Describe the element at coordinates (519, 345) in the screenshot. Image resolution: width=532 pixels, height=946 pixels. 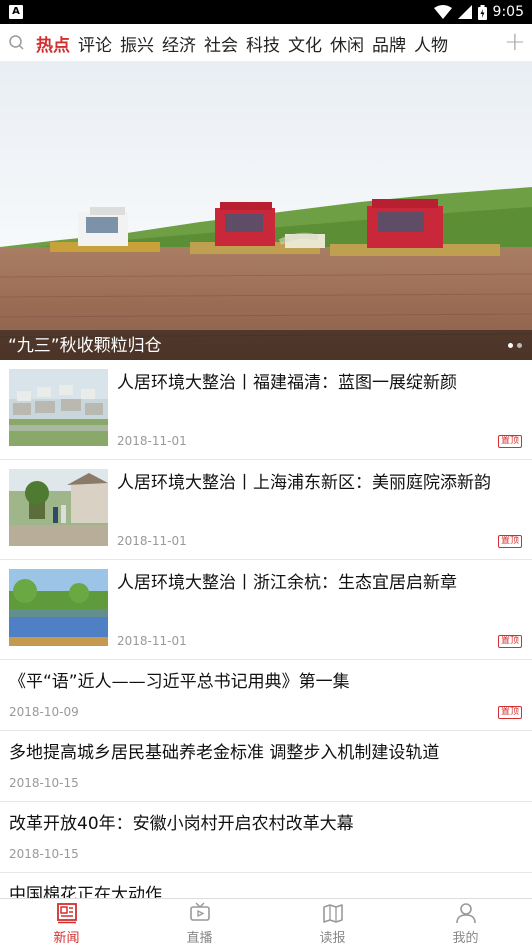
I see `pager-dot` at that location.